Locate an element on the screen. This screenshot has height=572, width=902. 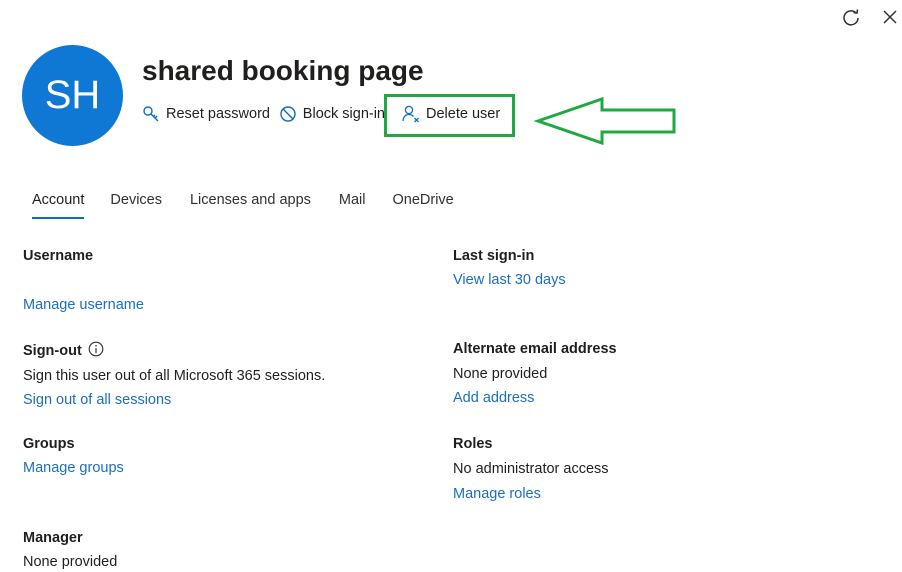
block-sign-in-label: Block sign-in is located at coordinates (343, 114).